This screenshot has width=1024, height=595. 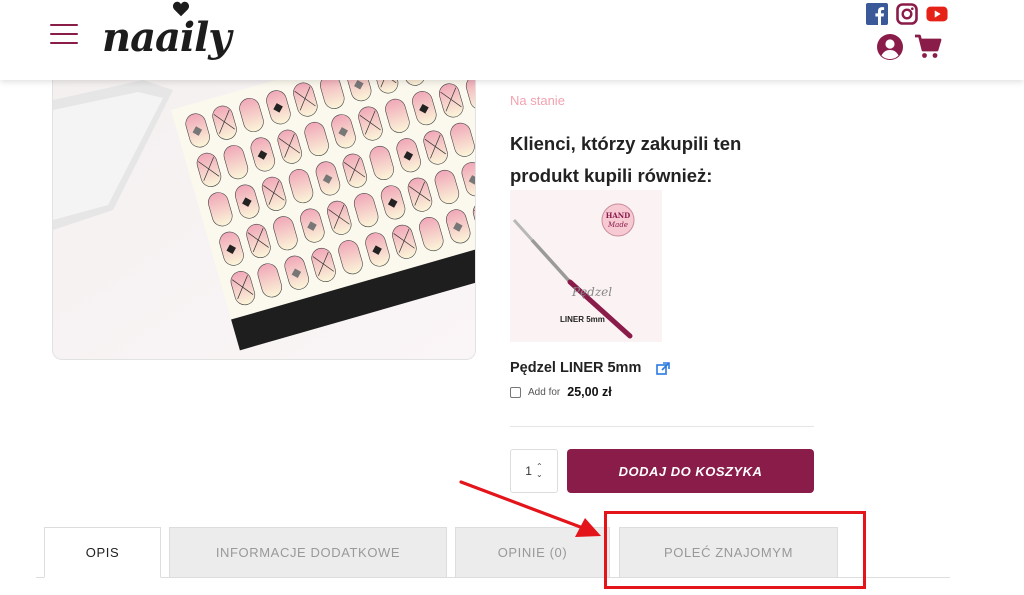 What do you see at coordinates (537, 100) in the screenshot?
I see `stock-status: Na stanie` at bounding box center [537, 100].